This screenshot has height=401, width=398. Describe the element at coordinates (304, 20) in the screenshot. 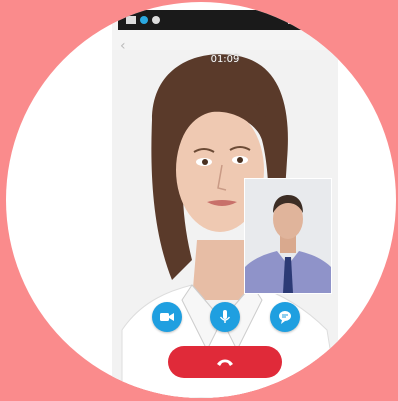

I see `wifi-icon` at that location.